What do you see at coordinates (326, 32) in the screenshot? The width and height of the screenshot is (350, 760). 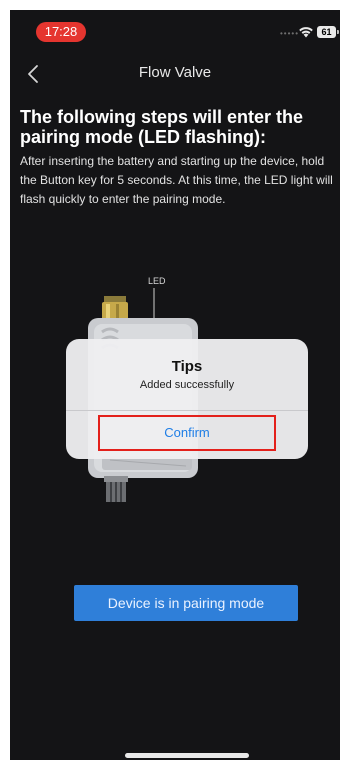 I see `battery-icon: 61` at bounding box center [326, 32].